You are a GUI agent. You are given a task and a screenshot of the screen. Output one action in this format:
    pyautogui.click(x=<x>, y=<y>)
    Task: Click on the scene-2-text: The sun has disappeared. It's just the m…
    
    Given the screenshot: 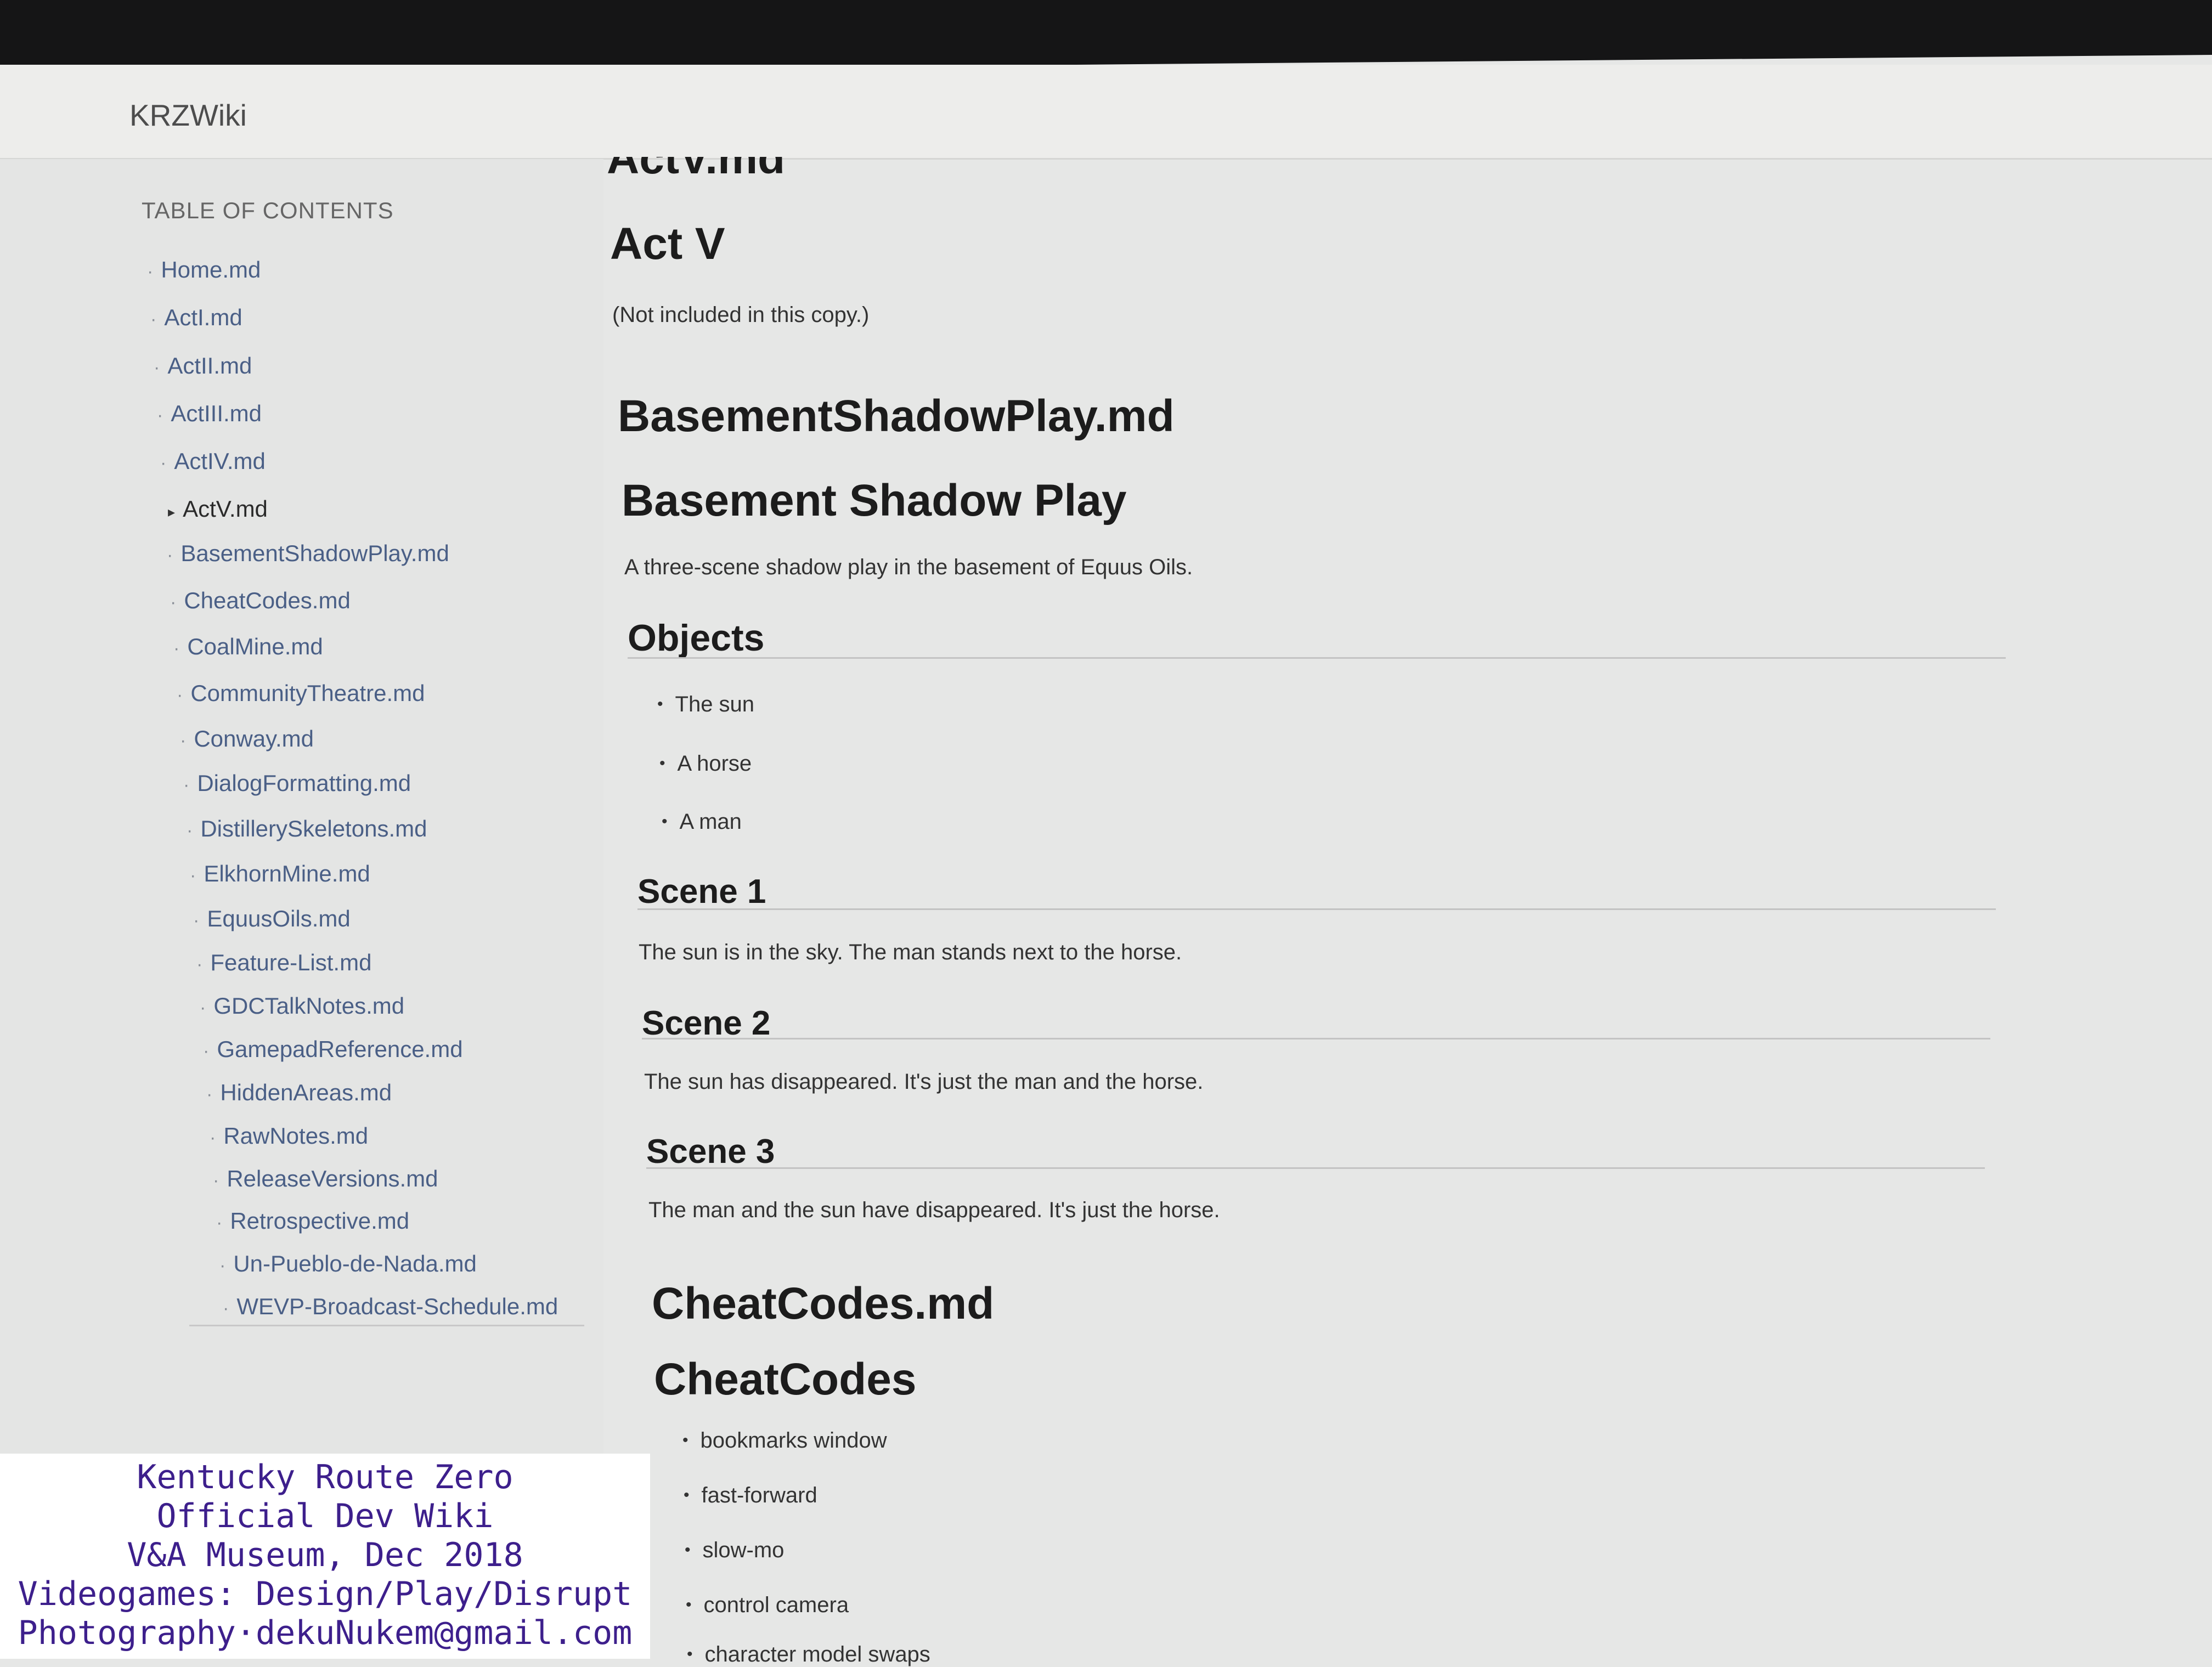 What is the action you would take?
    pyautogui.click(x=924, y=1082)
    